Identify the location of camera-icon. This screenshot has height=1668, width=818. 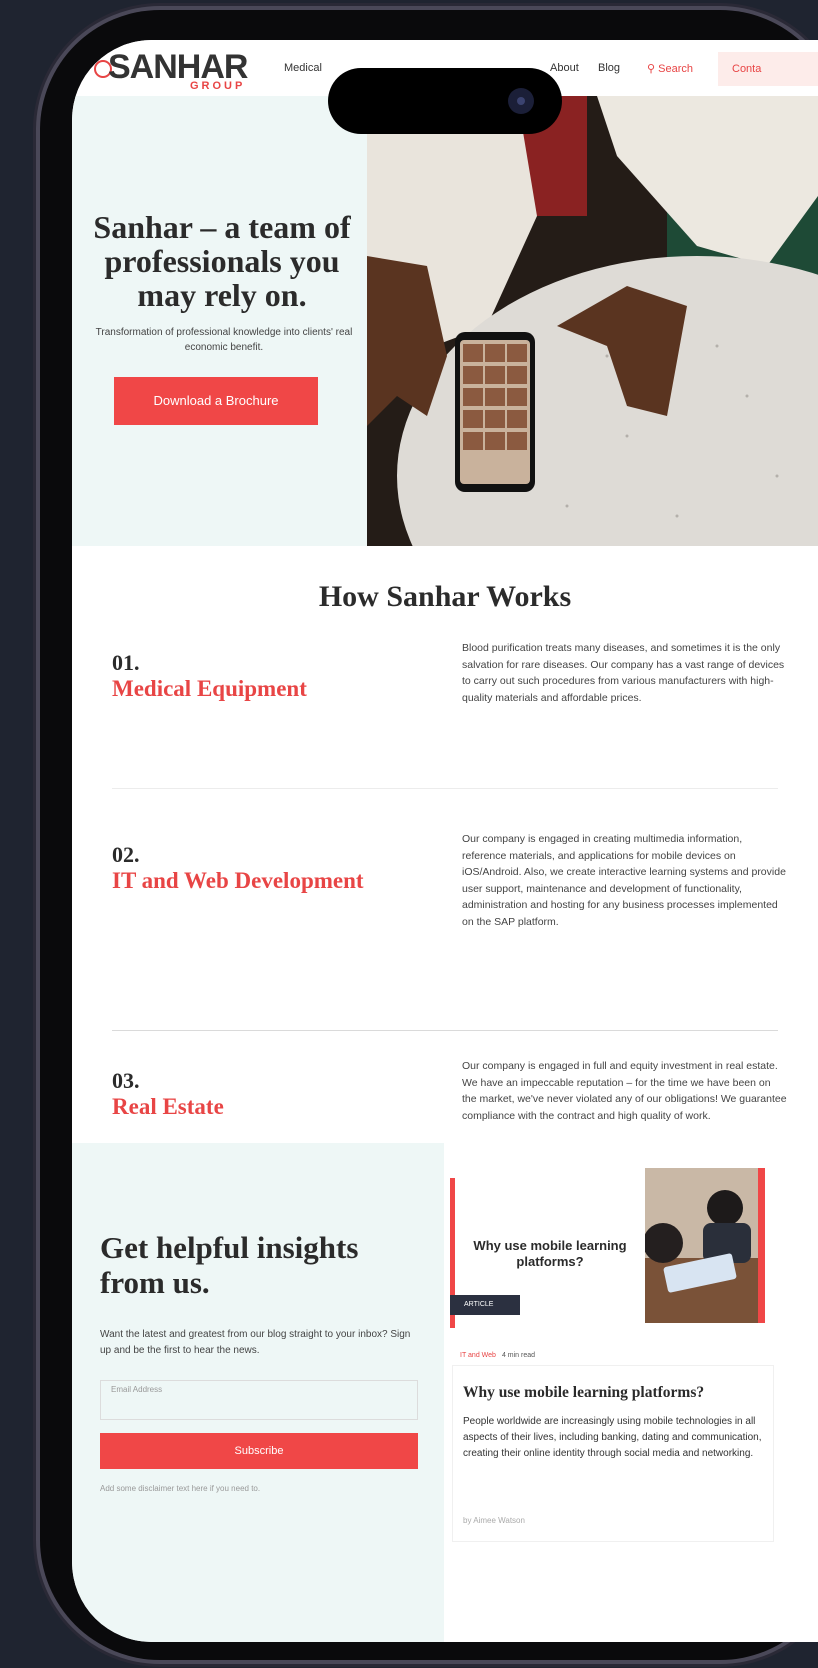
(521, 101).